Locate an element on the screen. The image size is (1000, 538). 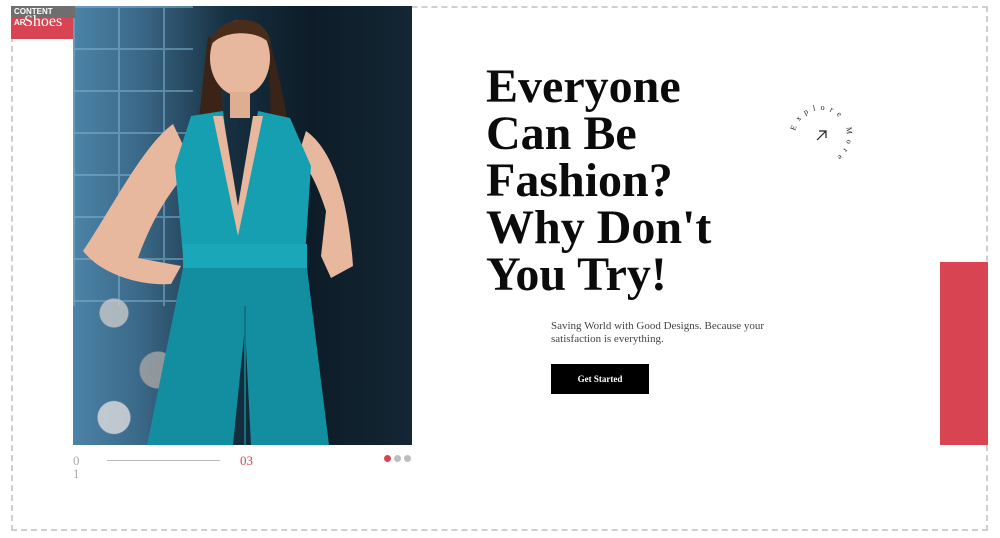
explore-more-label: Explore More is located at coordinates (822, 134).